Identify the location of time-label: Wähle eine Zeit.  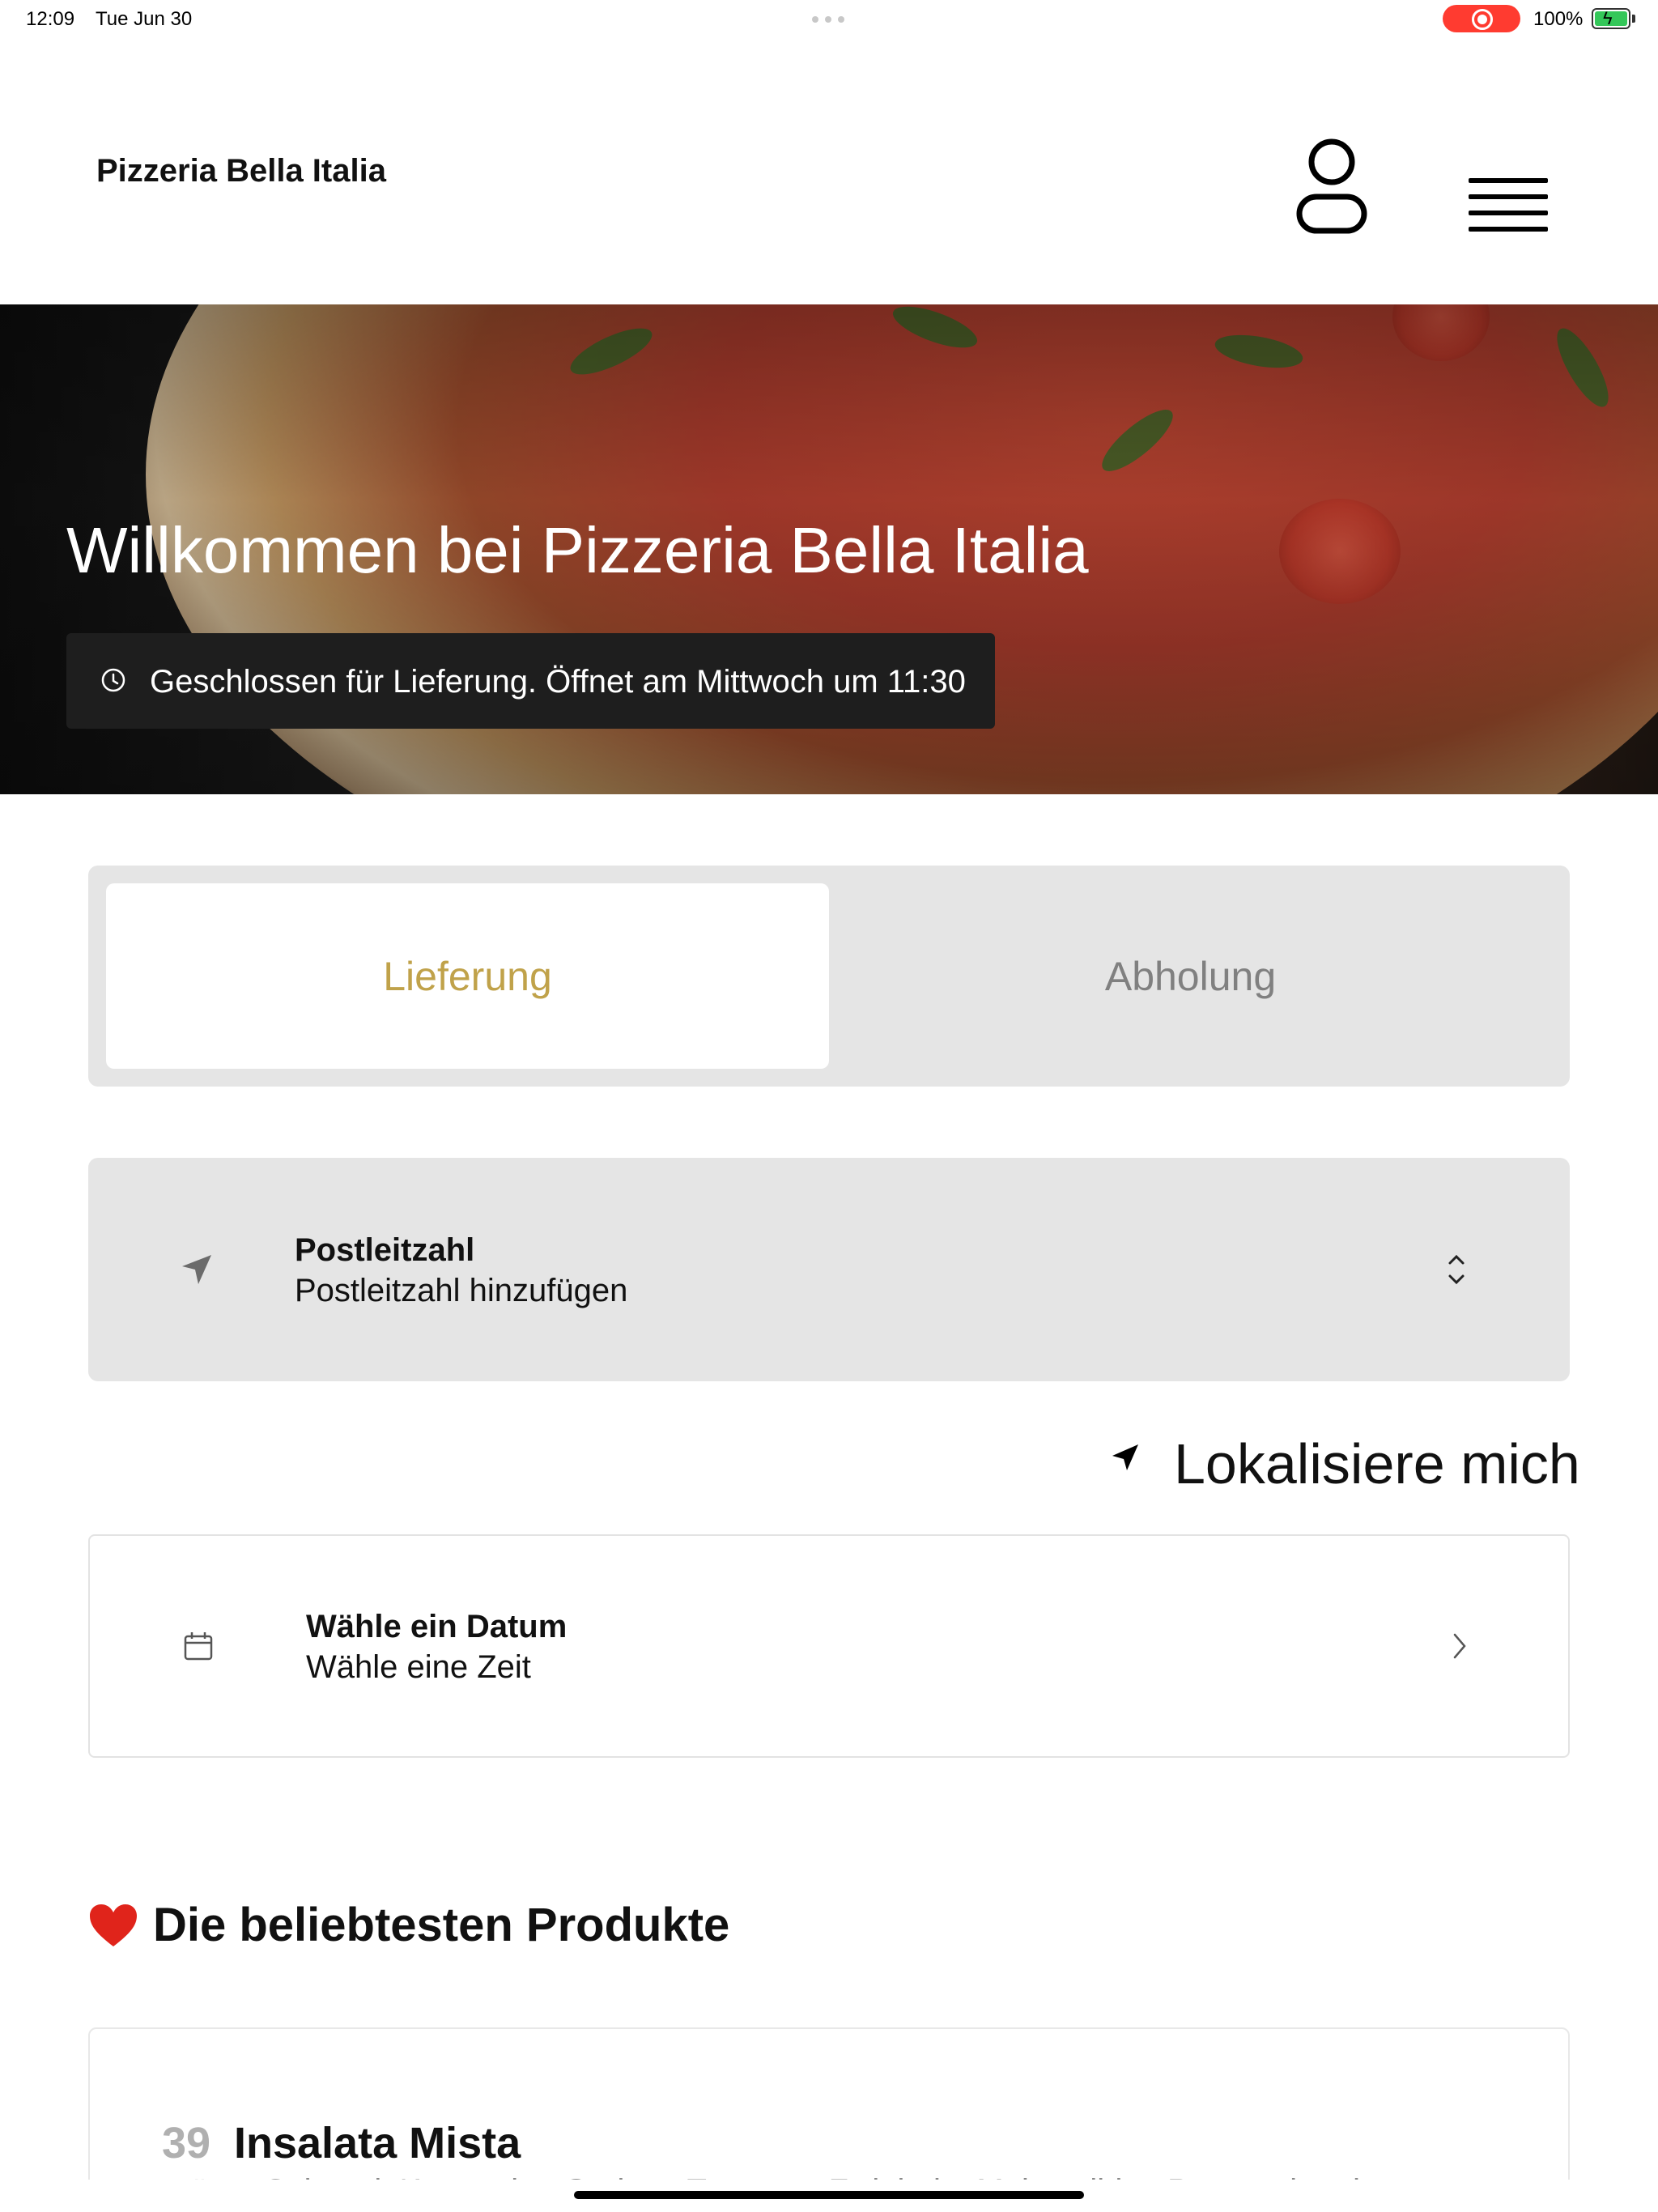
(418, 1667).